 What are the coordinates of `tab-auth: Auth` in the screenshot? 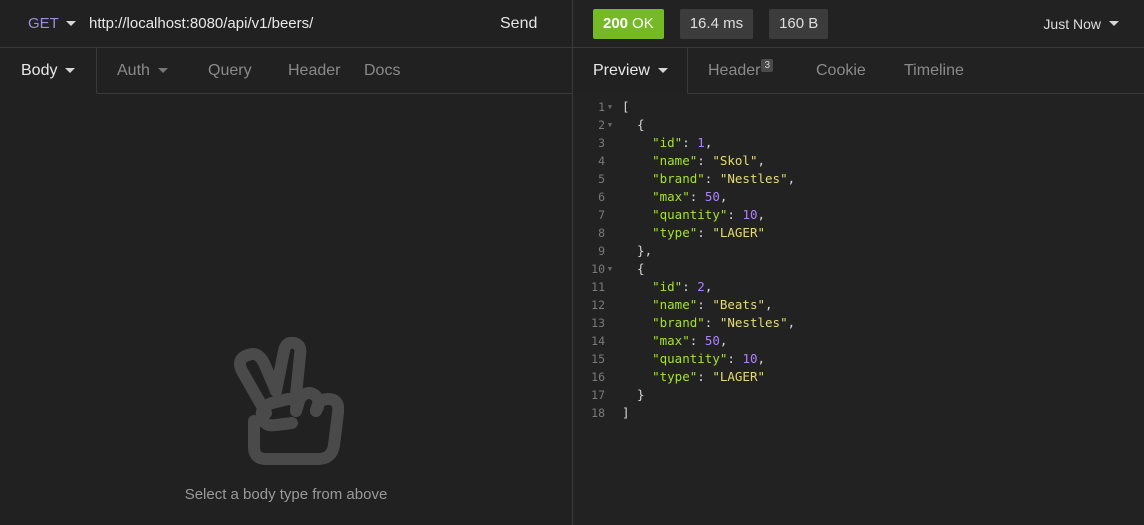 It's located at (144, 70).